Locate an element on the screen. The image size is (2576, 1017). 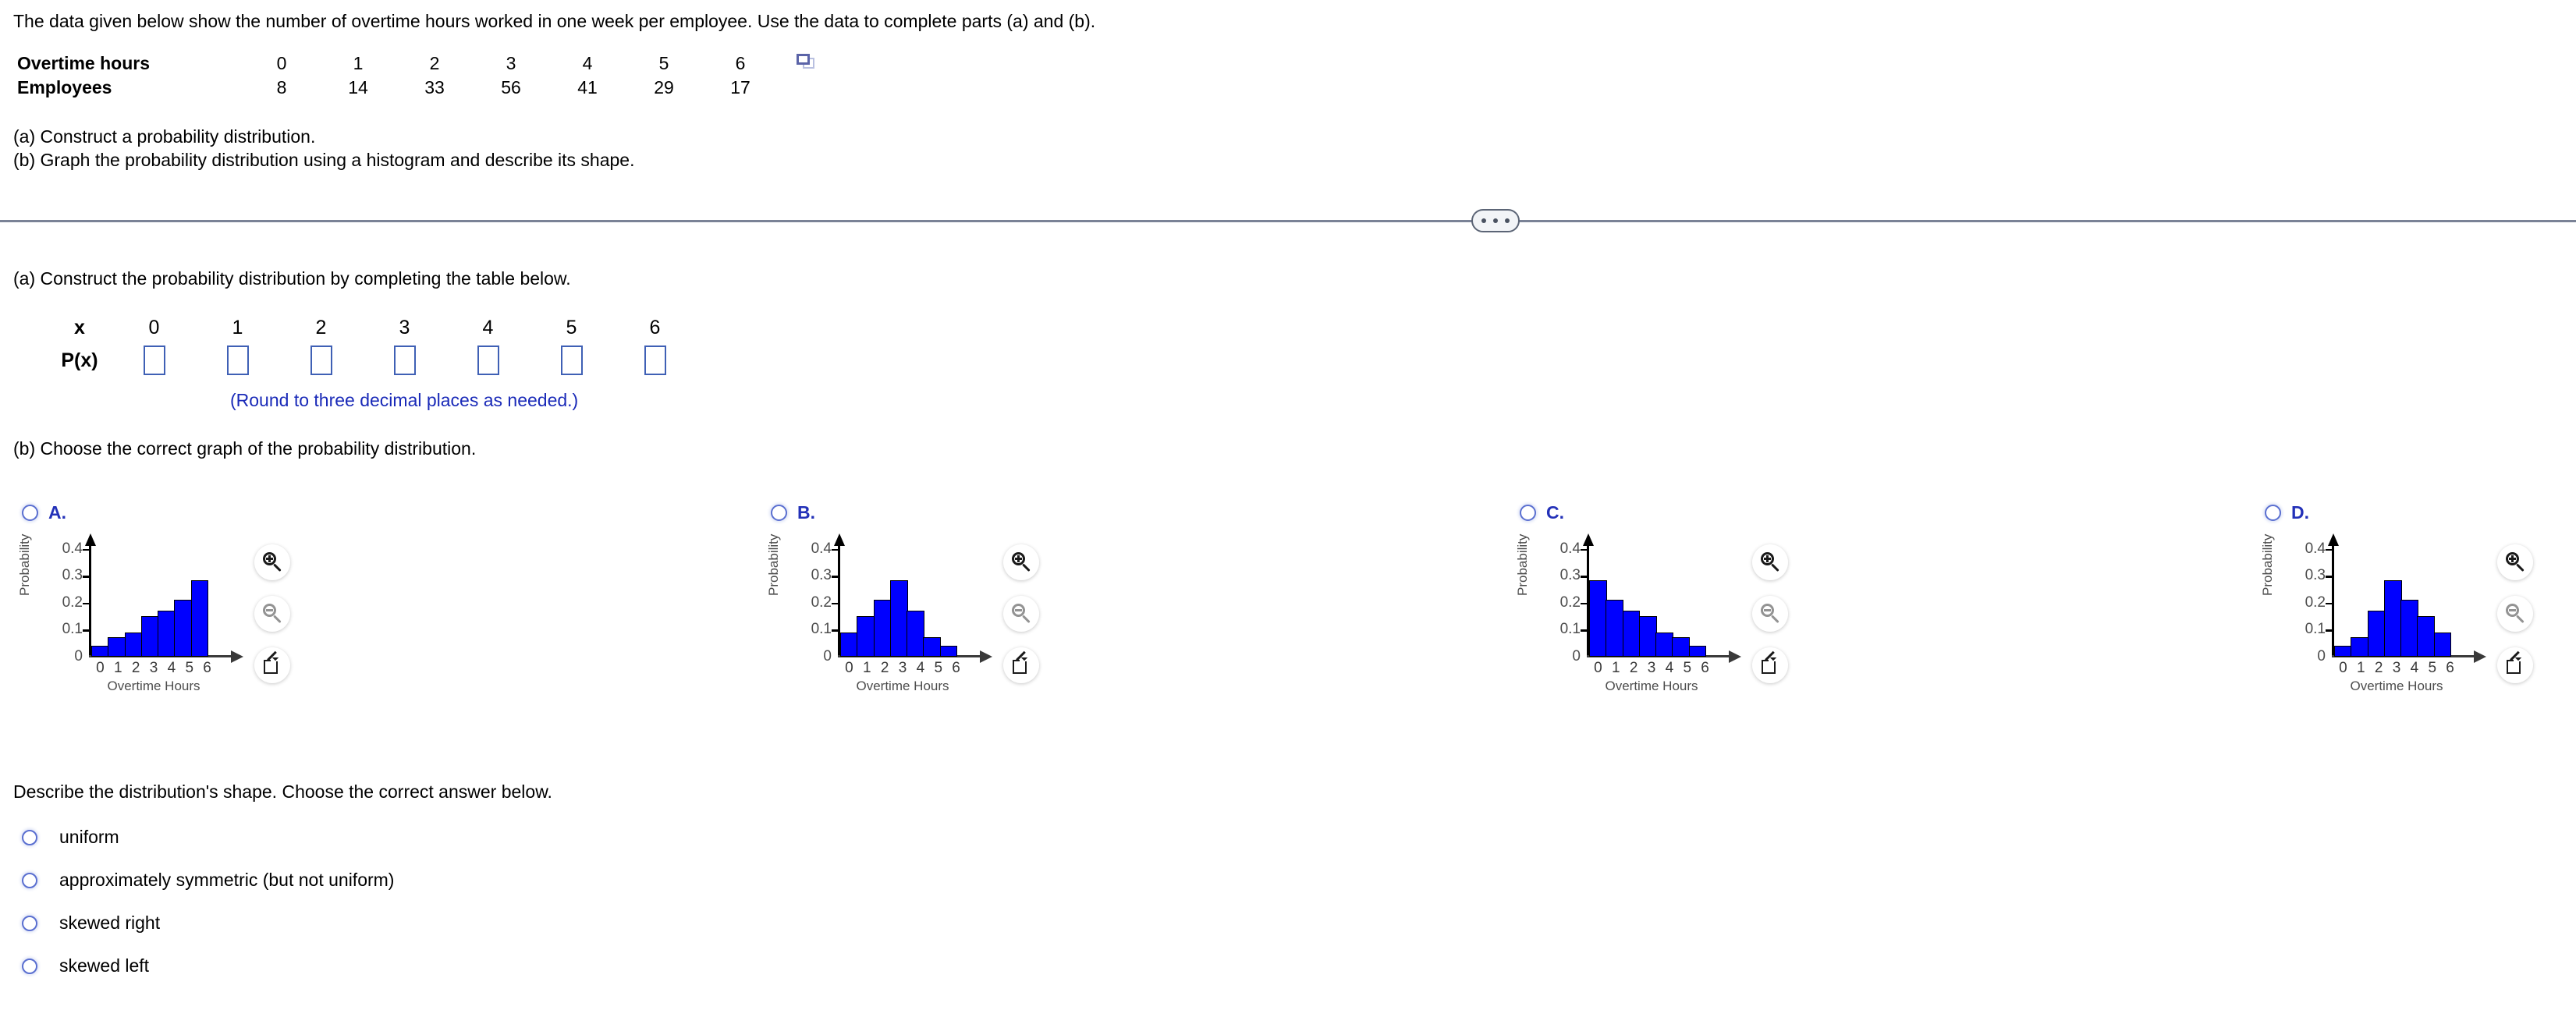
employees-value: 56 is located at coordinates (511, 87).